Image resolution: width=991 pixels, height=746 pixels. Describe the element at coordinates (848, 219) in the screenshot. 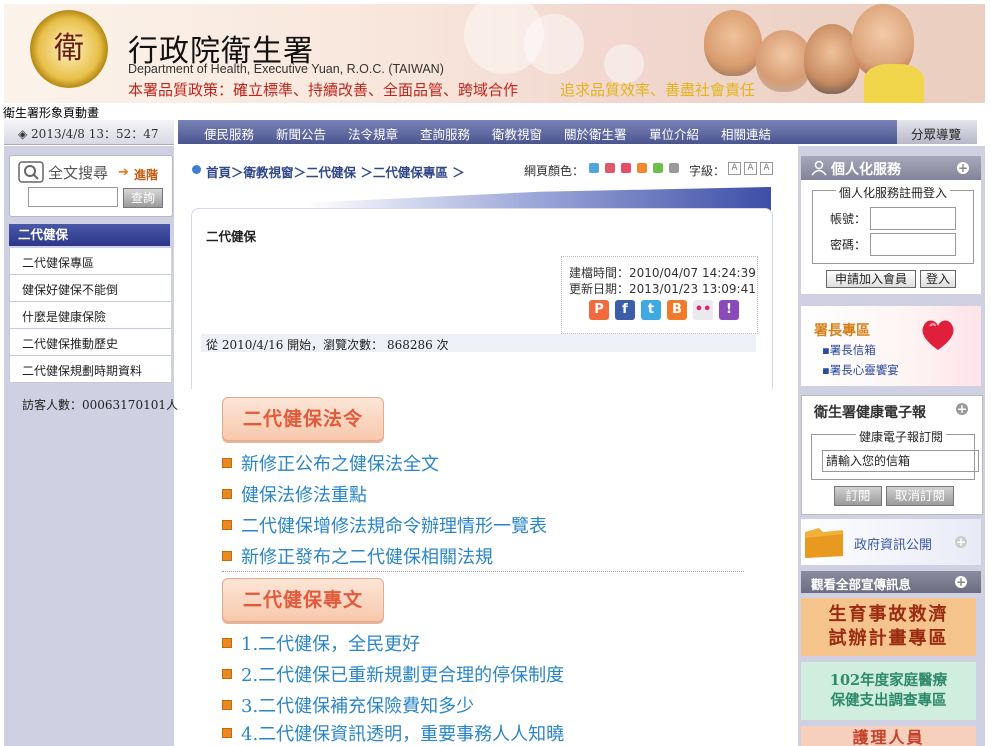

I see `account-label: 帳號：` at that location.